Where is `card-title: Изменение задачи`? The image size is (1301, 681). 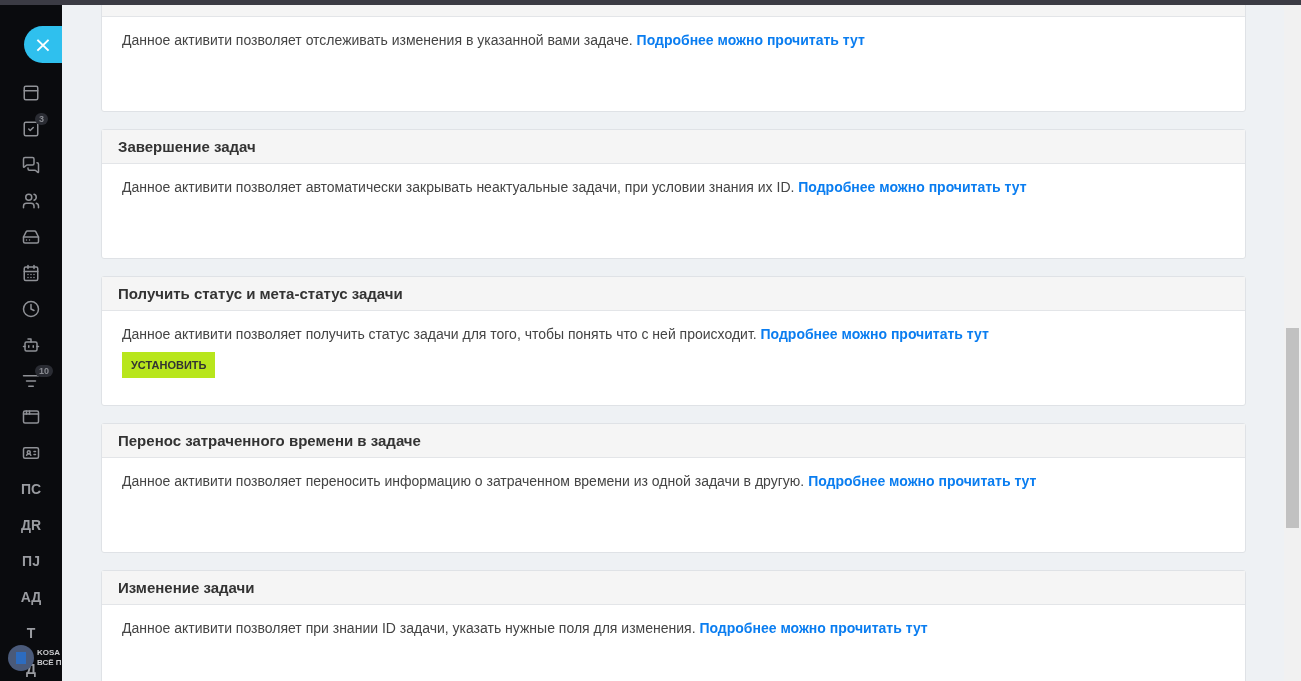
card-title: Изменение задачи is located at coordinates (186, 587).